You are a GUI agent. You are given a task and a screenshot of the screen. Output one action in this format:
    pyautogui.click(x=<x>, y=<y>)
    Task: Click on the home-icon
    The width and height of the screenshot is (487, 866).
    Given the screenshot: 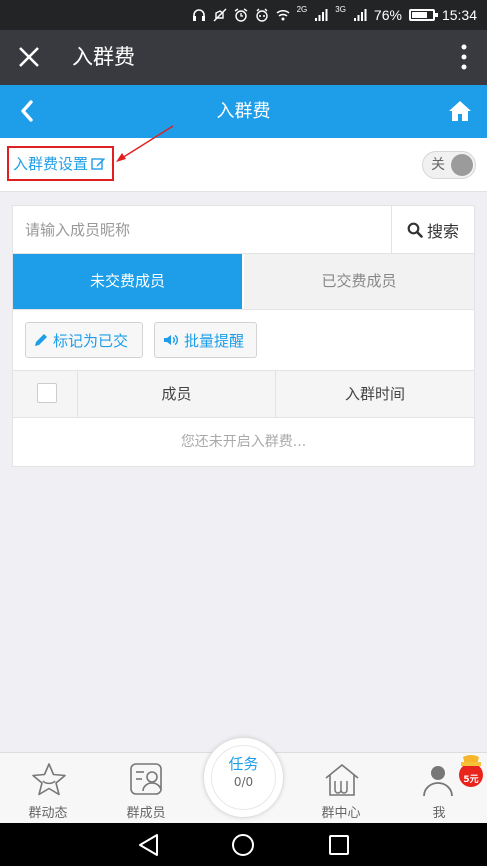 What is the action you would take?
    pyautogui.click(x=460, y=111)
    